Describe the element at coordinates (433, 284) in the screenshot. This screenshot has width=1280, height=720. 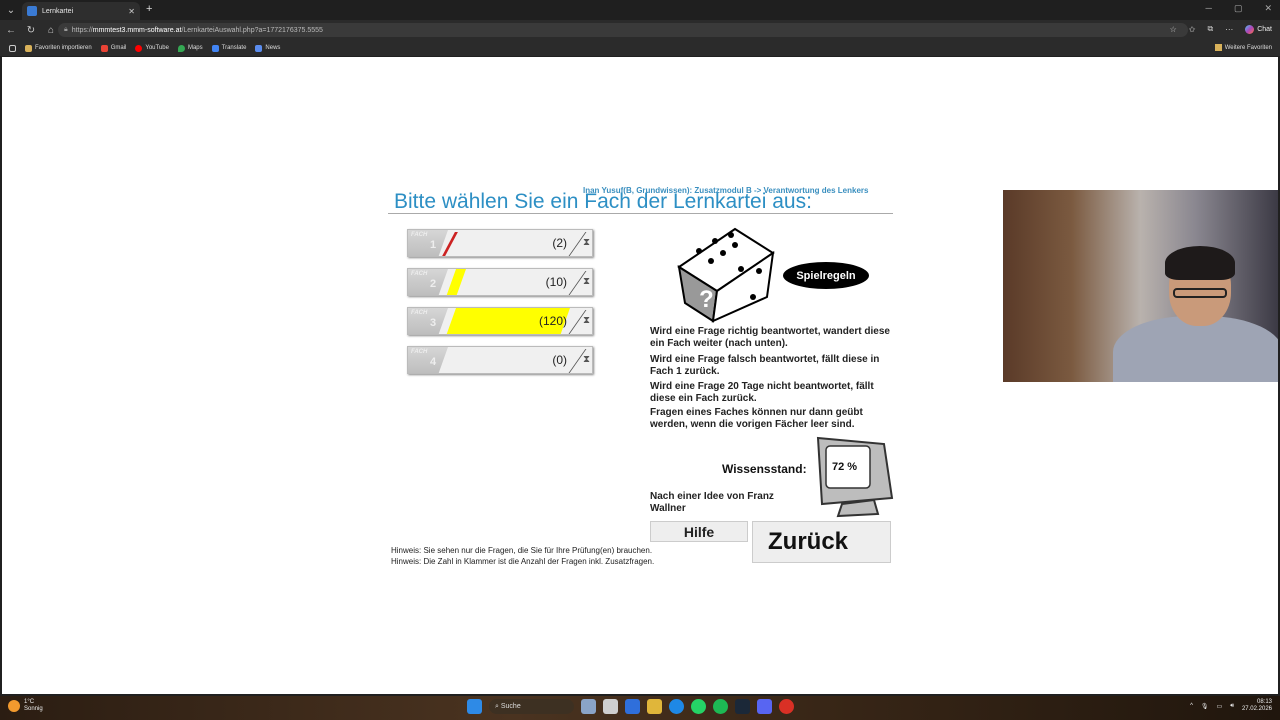
I see `fach-number: 2` at that location.